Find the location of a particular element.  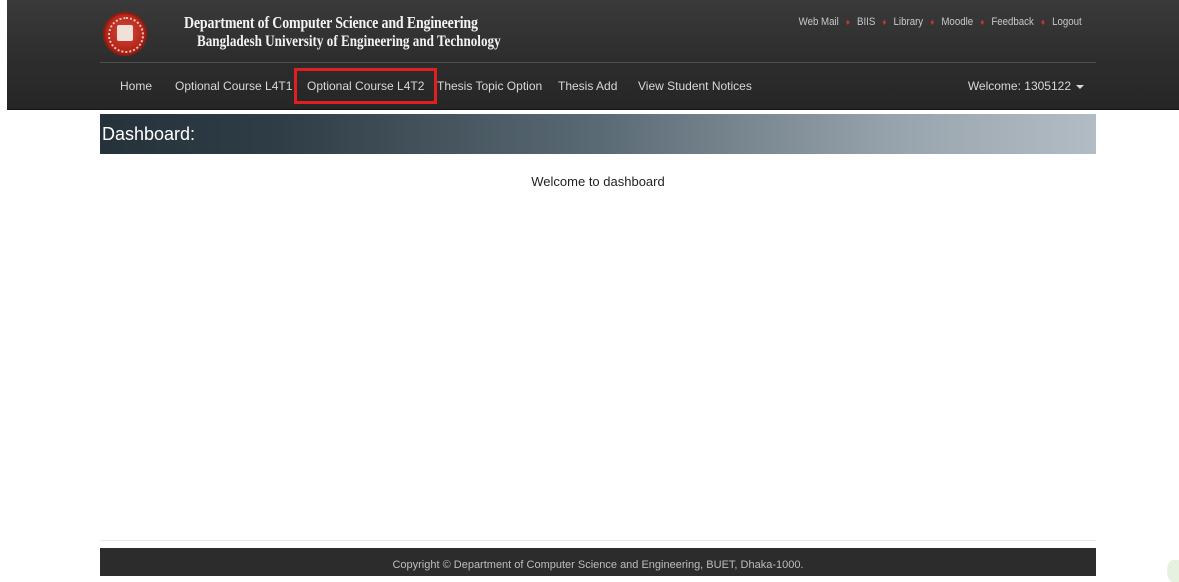

user-menu: Welcome: 1305122 is located at coordinates (1026, 86).